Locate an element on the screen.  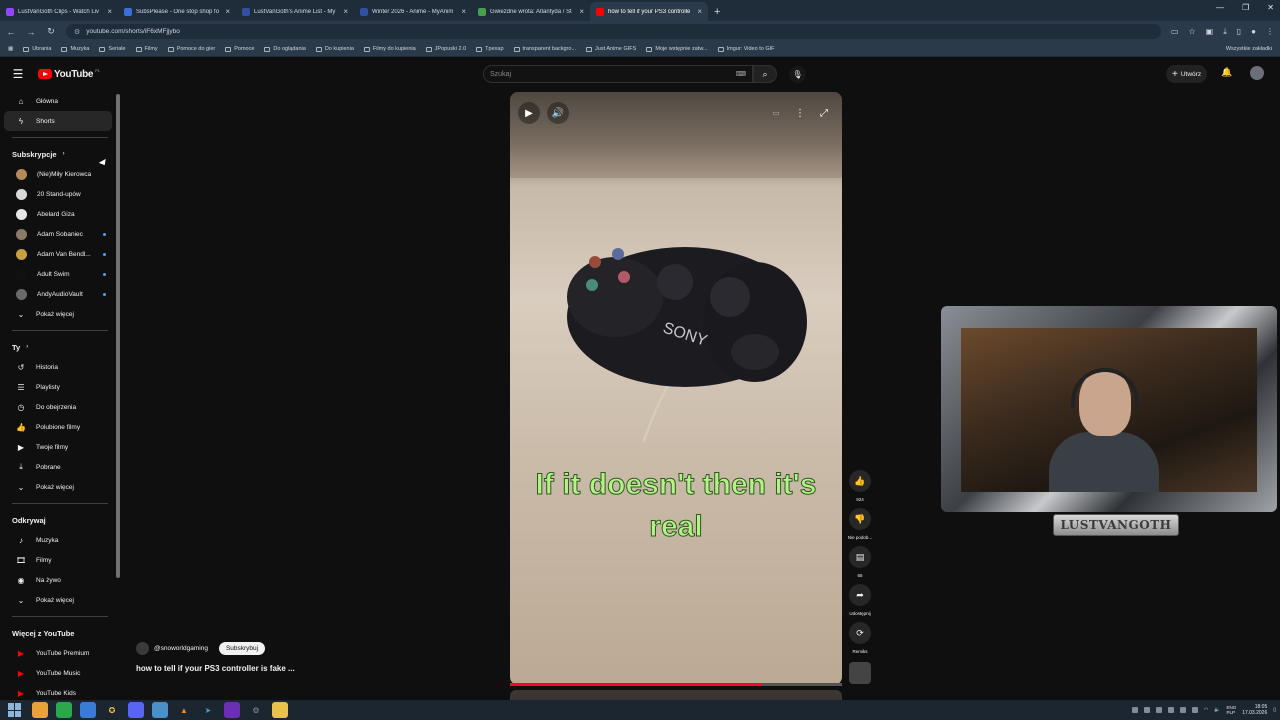
sidebar-item-explore: 🎞 Filmy is located at coordinates (58, 560).